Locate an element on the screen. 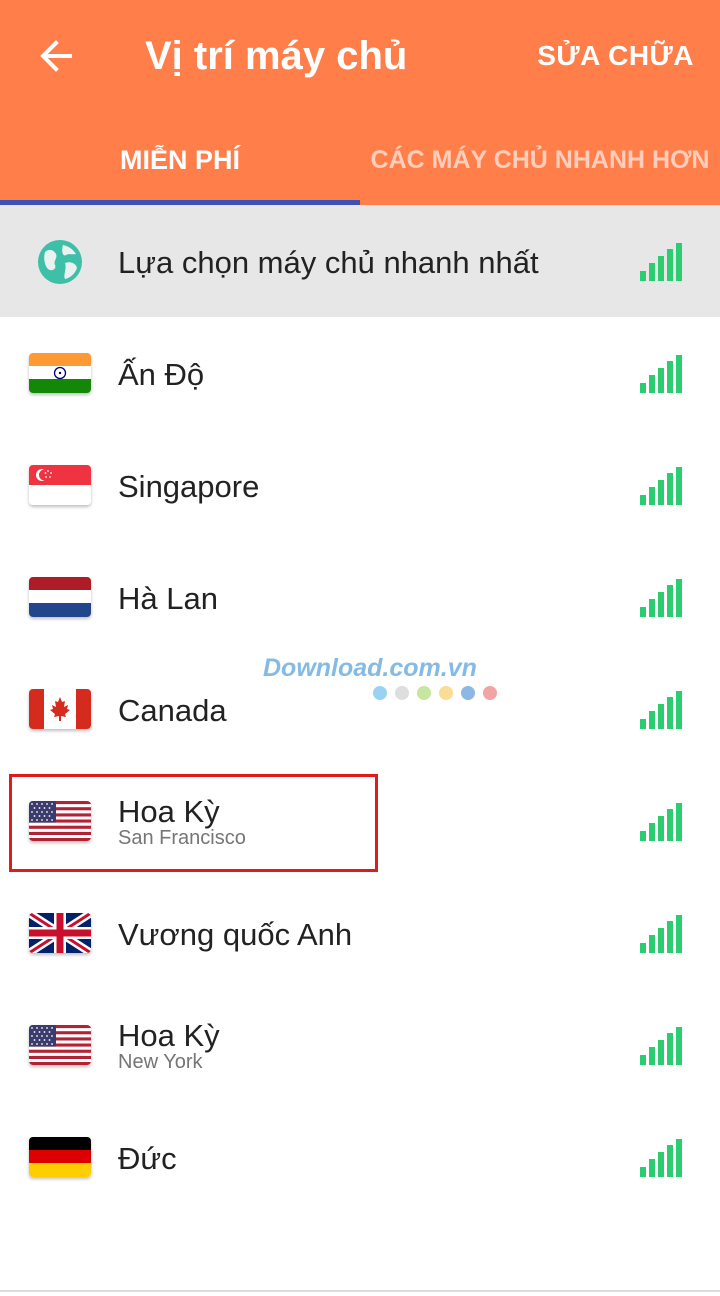  watermark-dots is located at coordinates (438, 693).